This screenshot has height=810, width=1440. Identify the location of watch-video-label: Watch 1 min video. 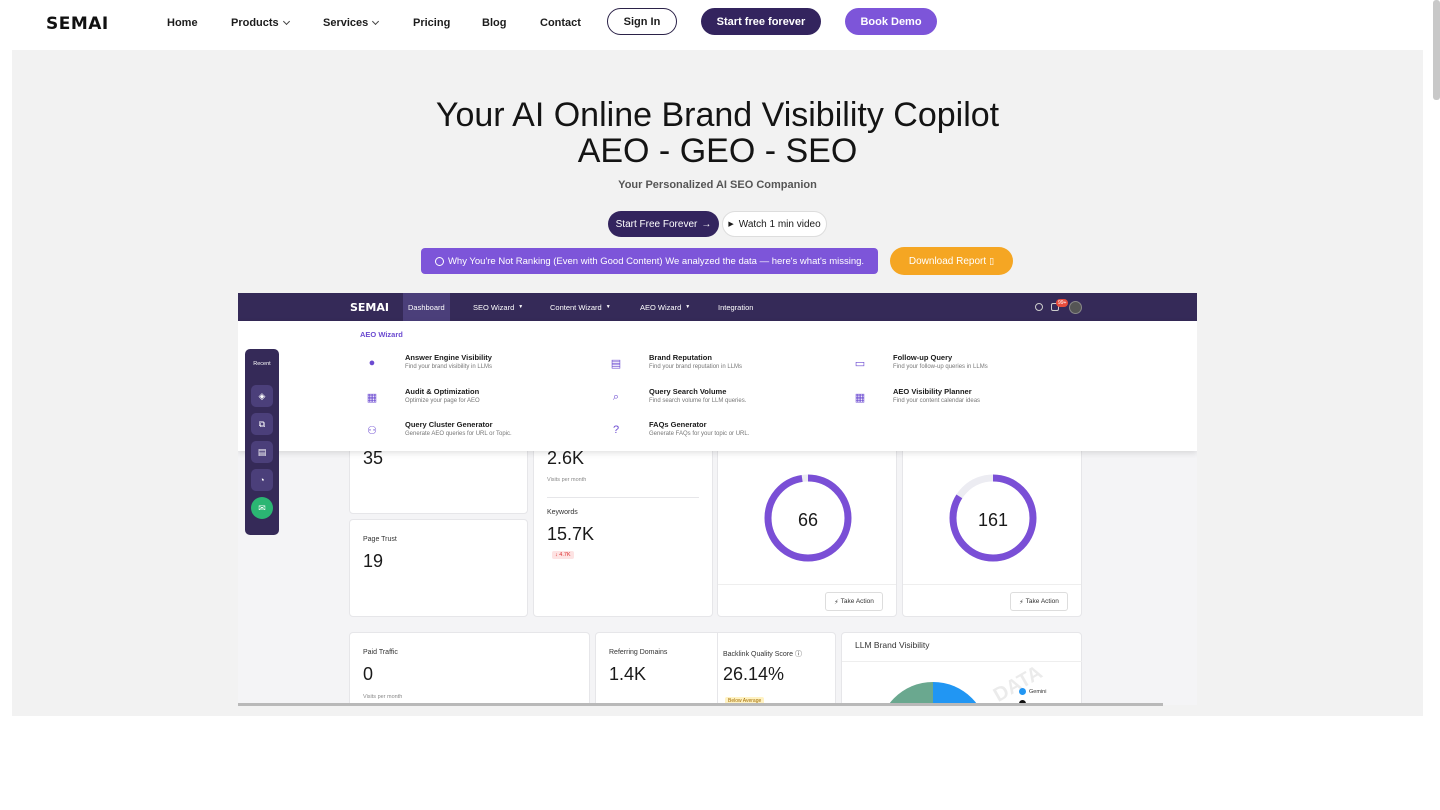
(779, 224).